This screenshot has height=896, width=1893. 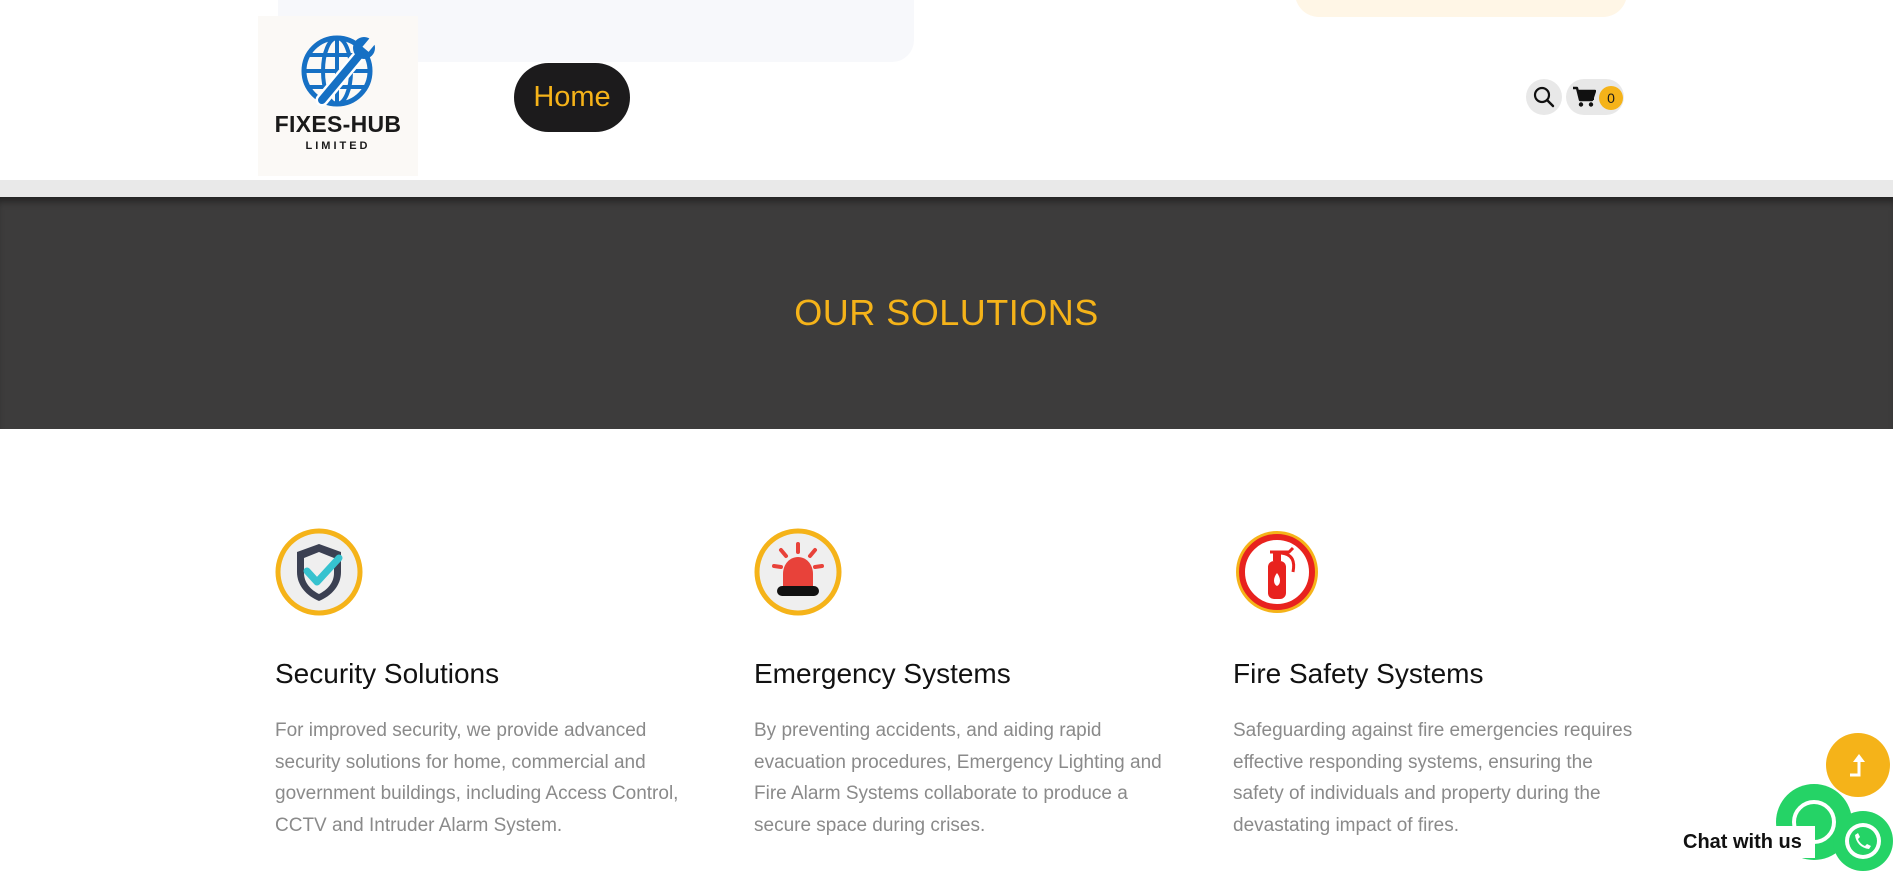 What do you see at coordinates (1358, 673) in the screenshot?
I see `solution-title: Fire Safety Systems` at bounding box center [1358, 673].